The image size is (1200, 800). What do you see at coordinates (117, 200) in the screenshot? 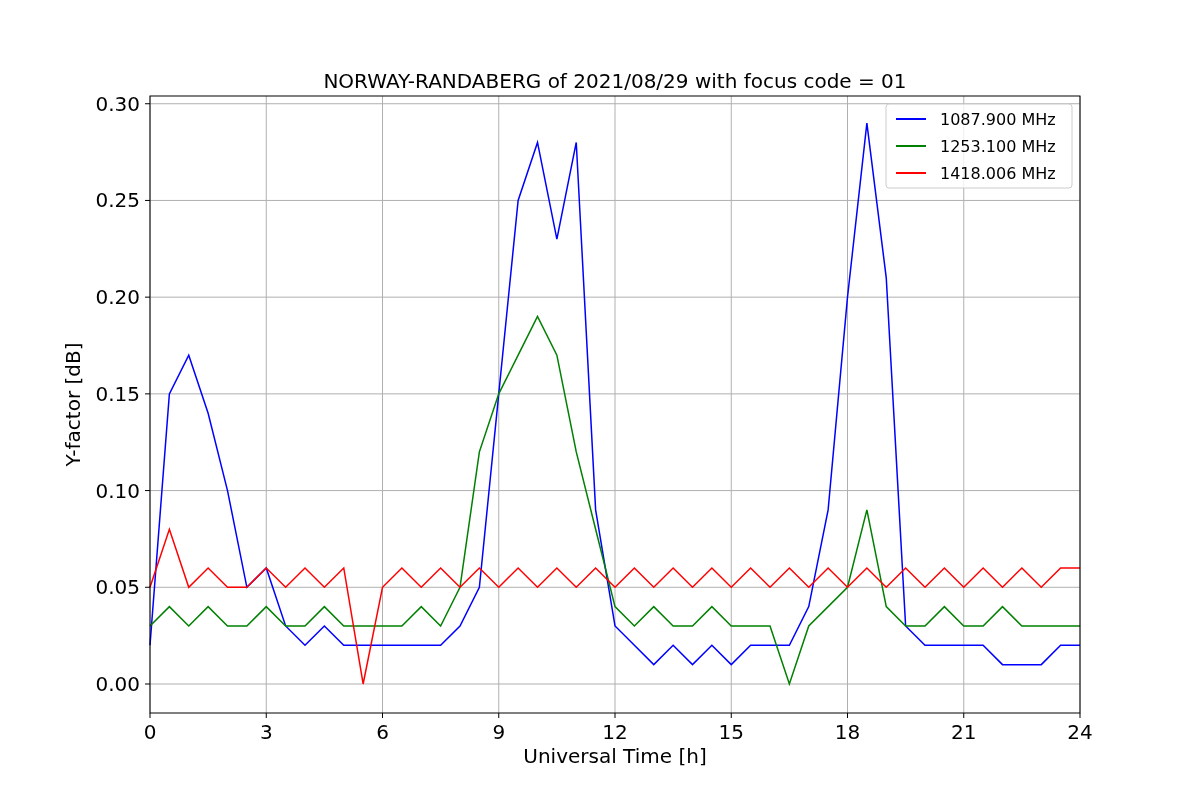
I see `tick-label: 0.25` at bounding box center [117, 200].